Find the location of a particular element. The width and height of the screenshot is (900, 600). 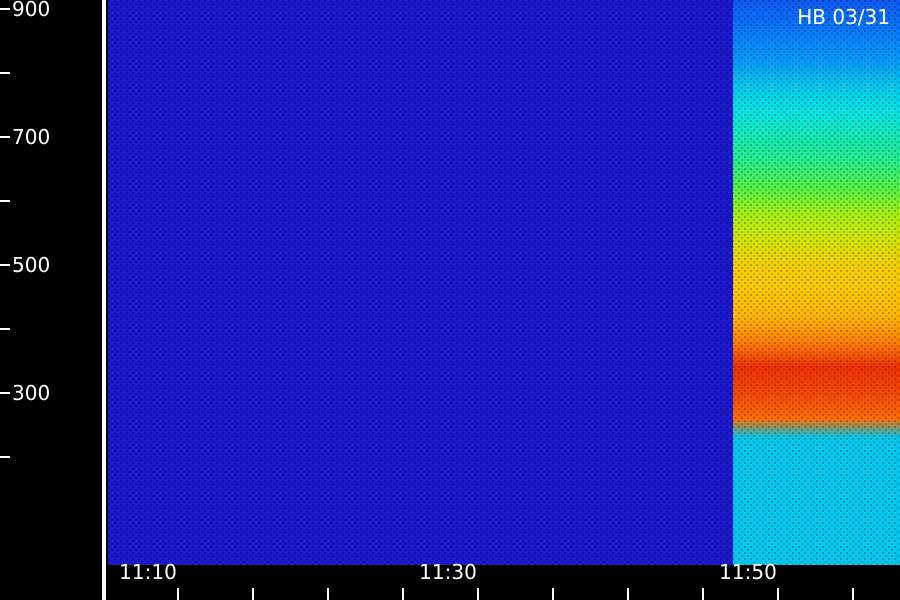

y-tick-label: 700 is located at coordinates (31, 137).